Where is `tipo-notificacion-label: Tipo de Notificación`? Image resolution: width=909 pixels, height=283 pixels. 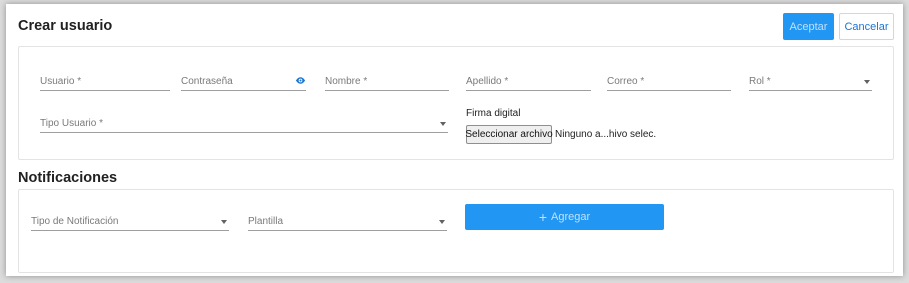
tipo-notificacion-label: Tipo de Notificación is located at coordinates (75, 221).